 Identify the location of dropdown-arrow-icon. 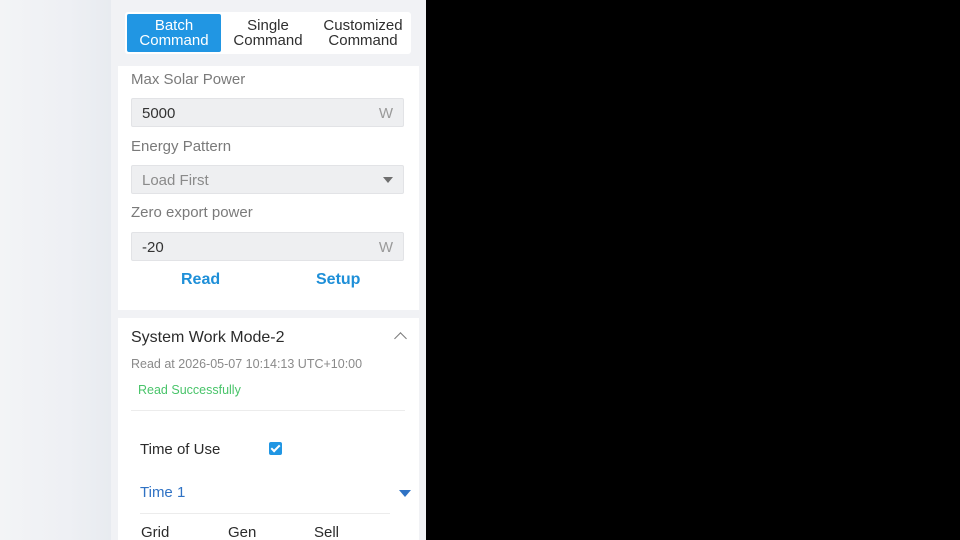
(388, 180).